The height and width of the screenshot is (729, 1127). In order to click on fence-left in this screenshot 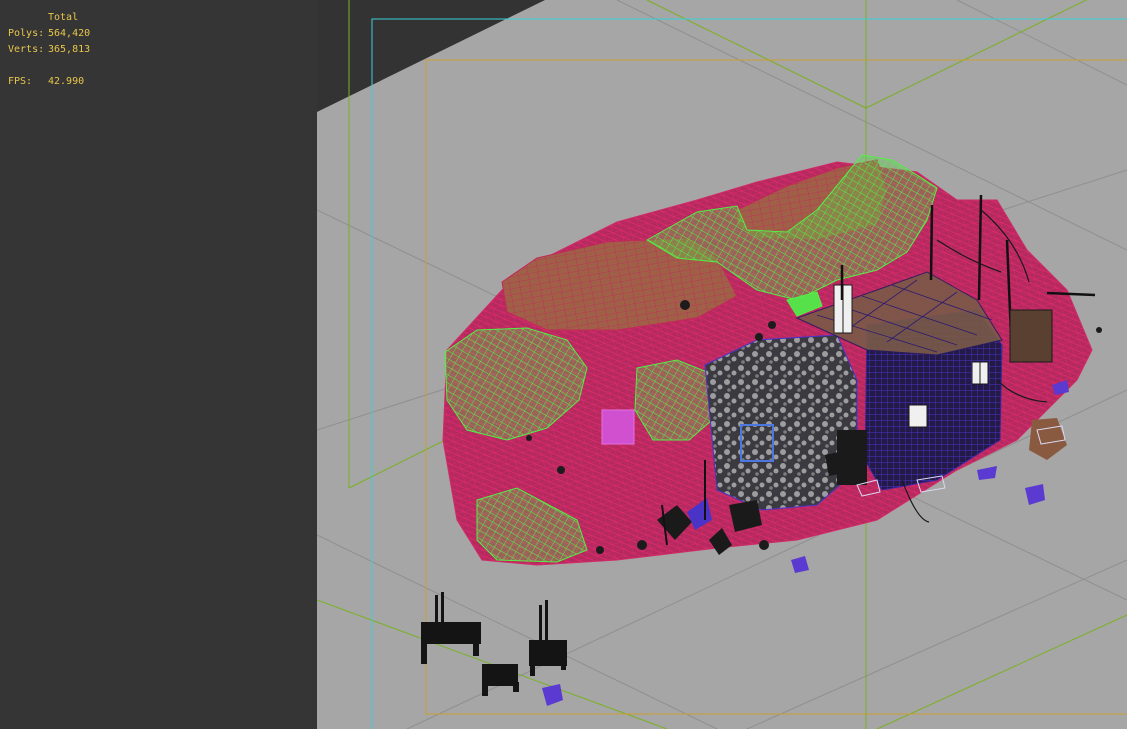, I will do `click(451, 628)`.